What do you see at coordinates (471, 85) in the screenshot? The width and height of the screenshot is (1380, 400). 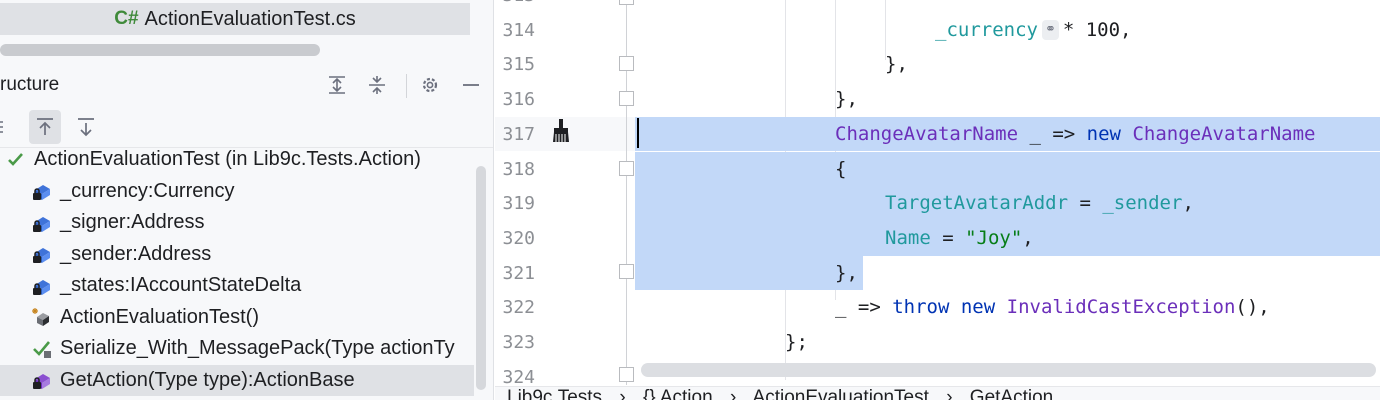 I see `minimize-icon` at bounding box center [471, 85].